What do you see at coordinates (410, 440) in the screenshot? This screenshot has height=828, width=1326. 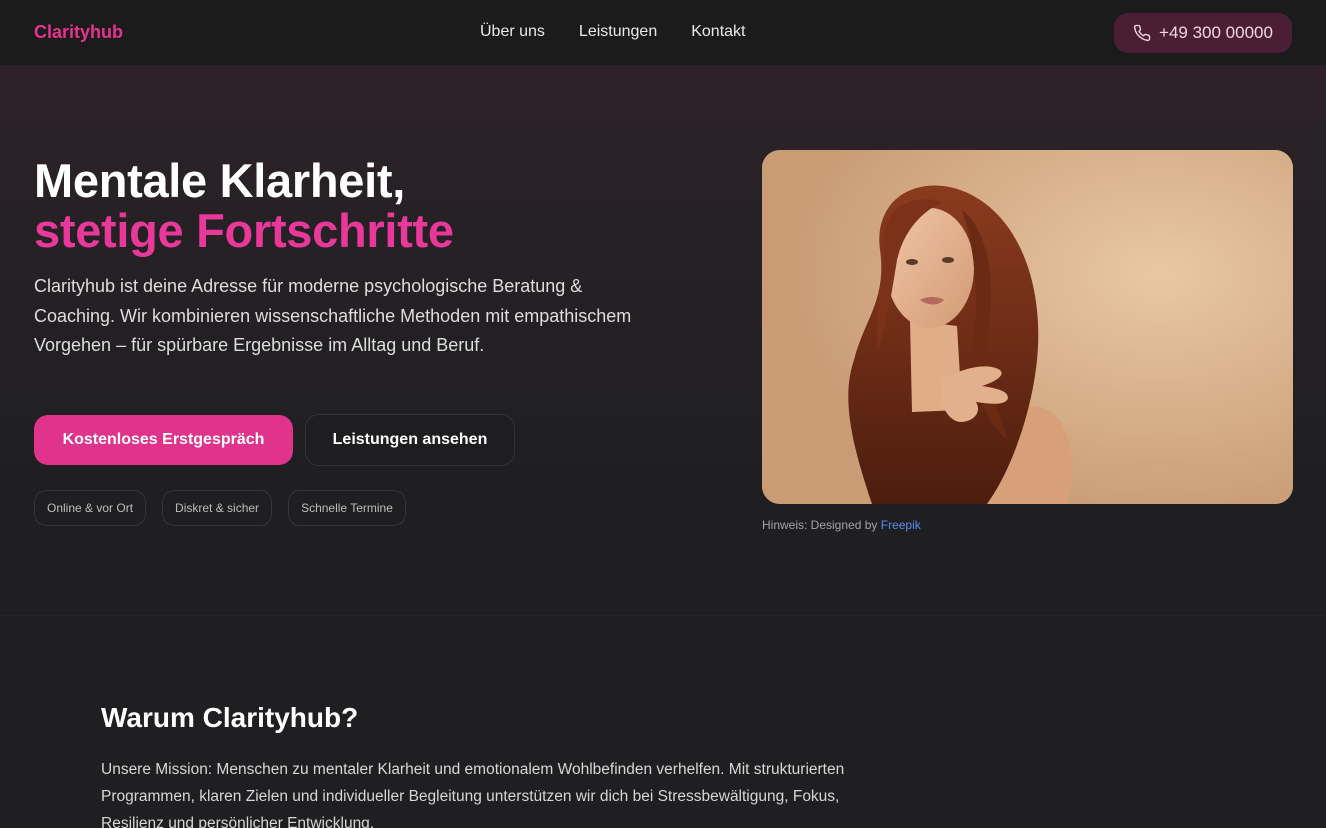 I see `view-services-button: Leistungen ansehen` at bounding box center [410, 440].